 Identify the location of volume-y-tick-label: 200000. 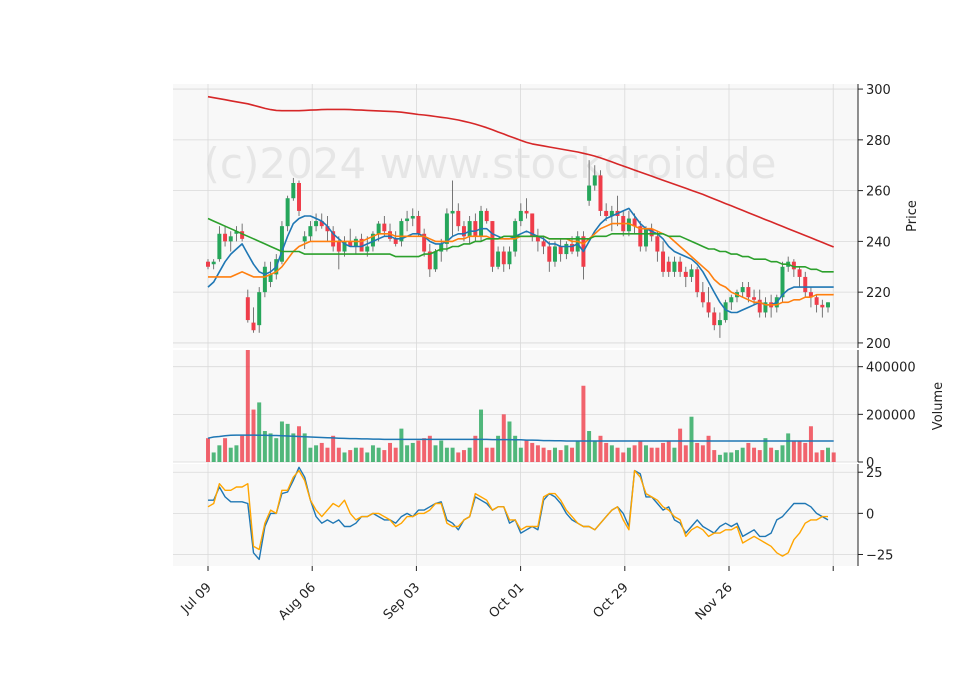
(891, 415).